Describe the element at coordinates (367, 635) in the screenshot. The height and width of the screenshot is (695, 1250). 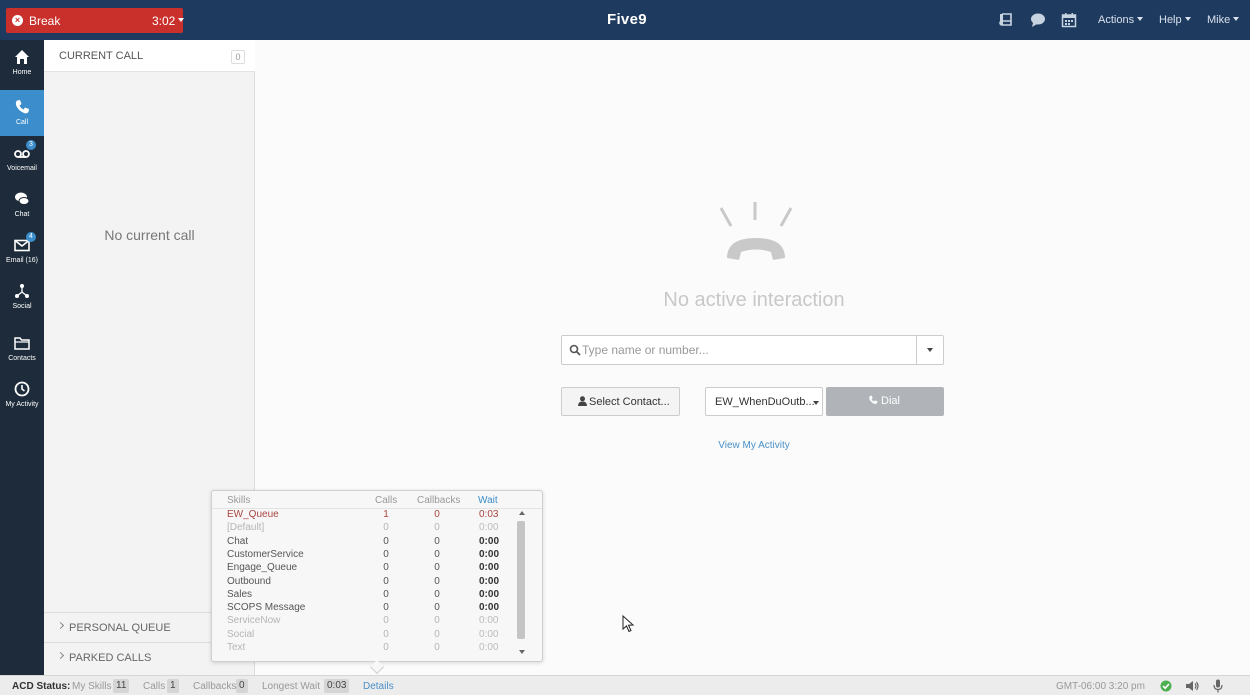
I see `skill-row: Social 0 0 0:00` at that location.